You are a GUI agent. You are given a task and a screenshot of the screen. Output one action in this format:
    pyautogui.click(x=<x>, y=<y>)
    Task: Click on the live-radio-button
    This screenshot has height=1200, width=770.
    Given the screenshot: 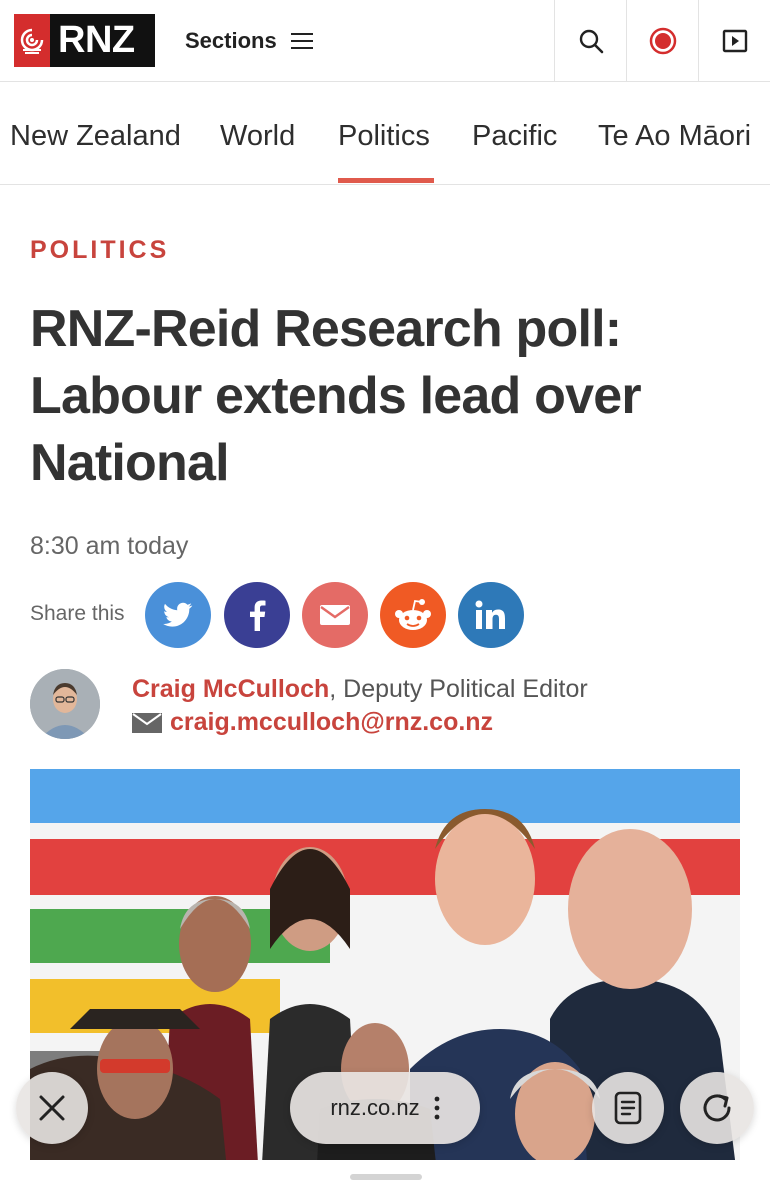 What is the action you would take?
    pyautogui.click(x=662, y=41)
    